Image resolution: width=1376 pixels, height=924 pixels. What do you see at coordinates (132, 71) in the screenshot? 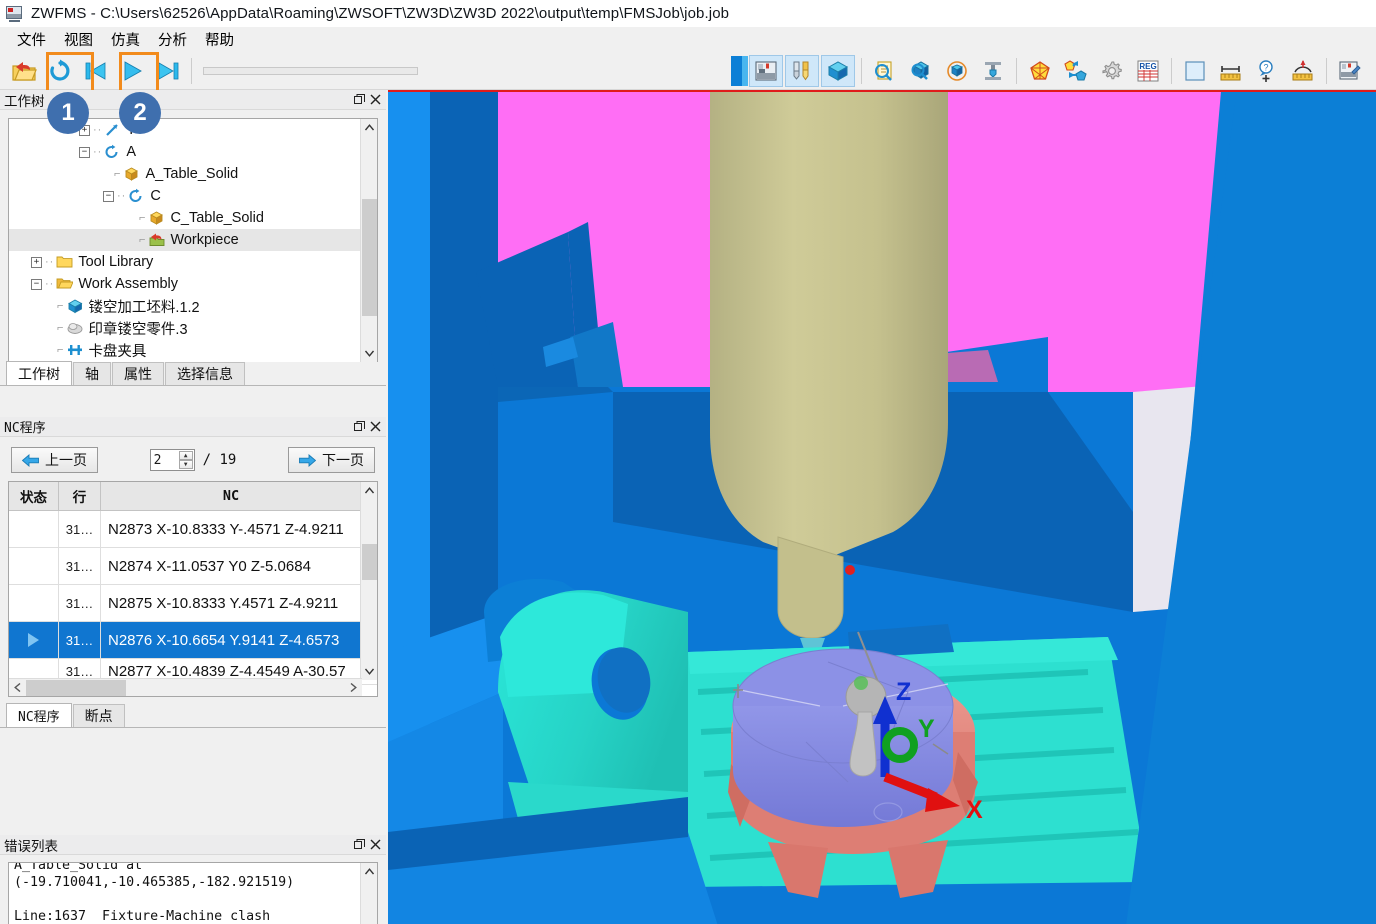
I see `play-simulation-button` at bounding box center [132, 71].